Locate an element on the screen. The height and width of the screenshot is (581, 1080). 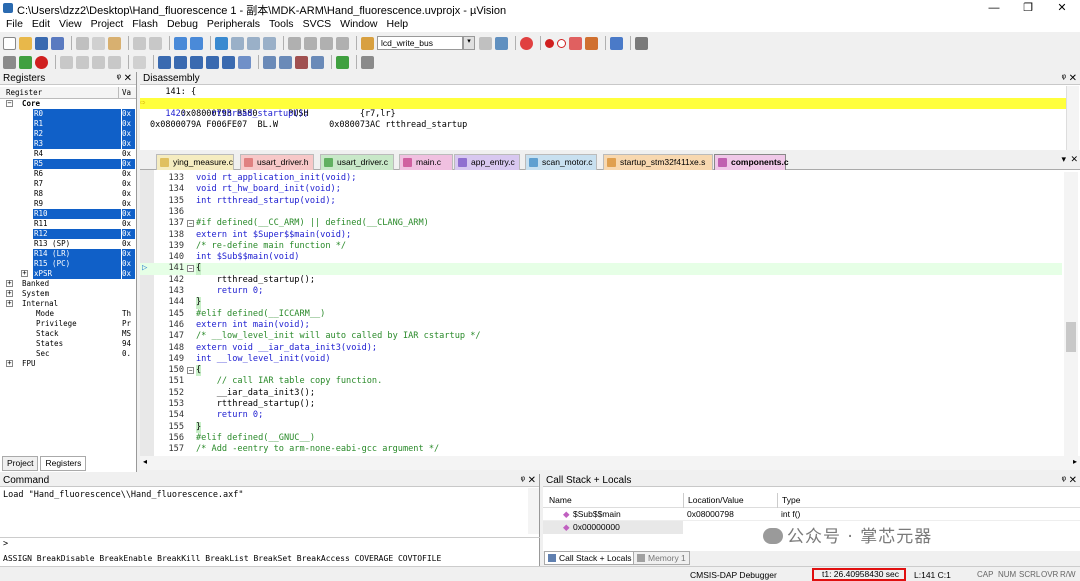
register-row: + xPSR 0x is located at coordinates (68, 274).